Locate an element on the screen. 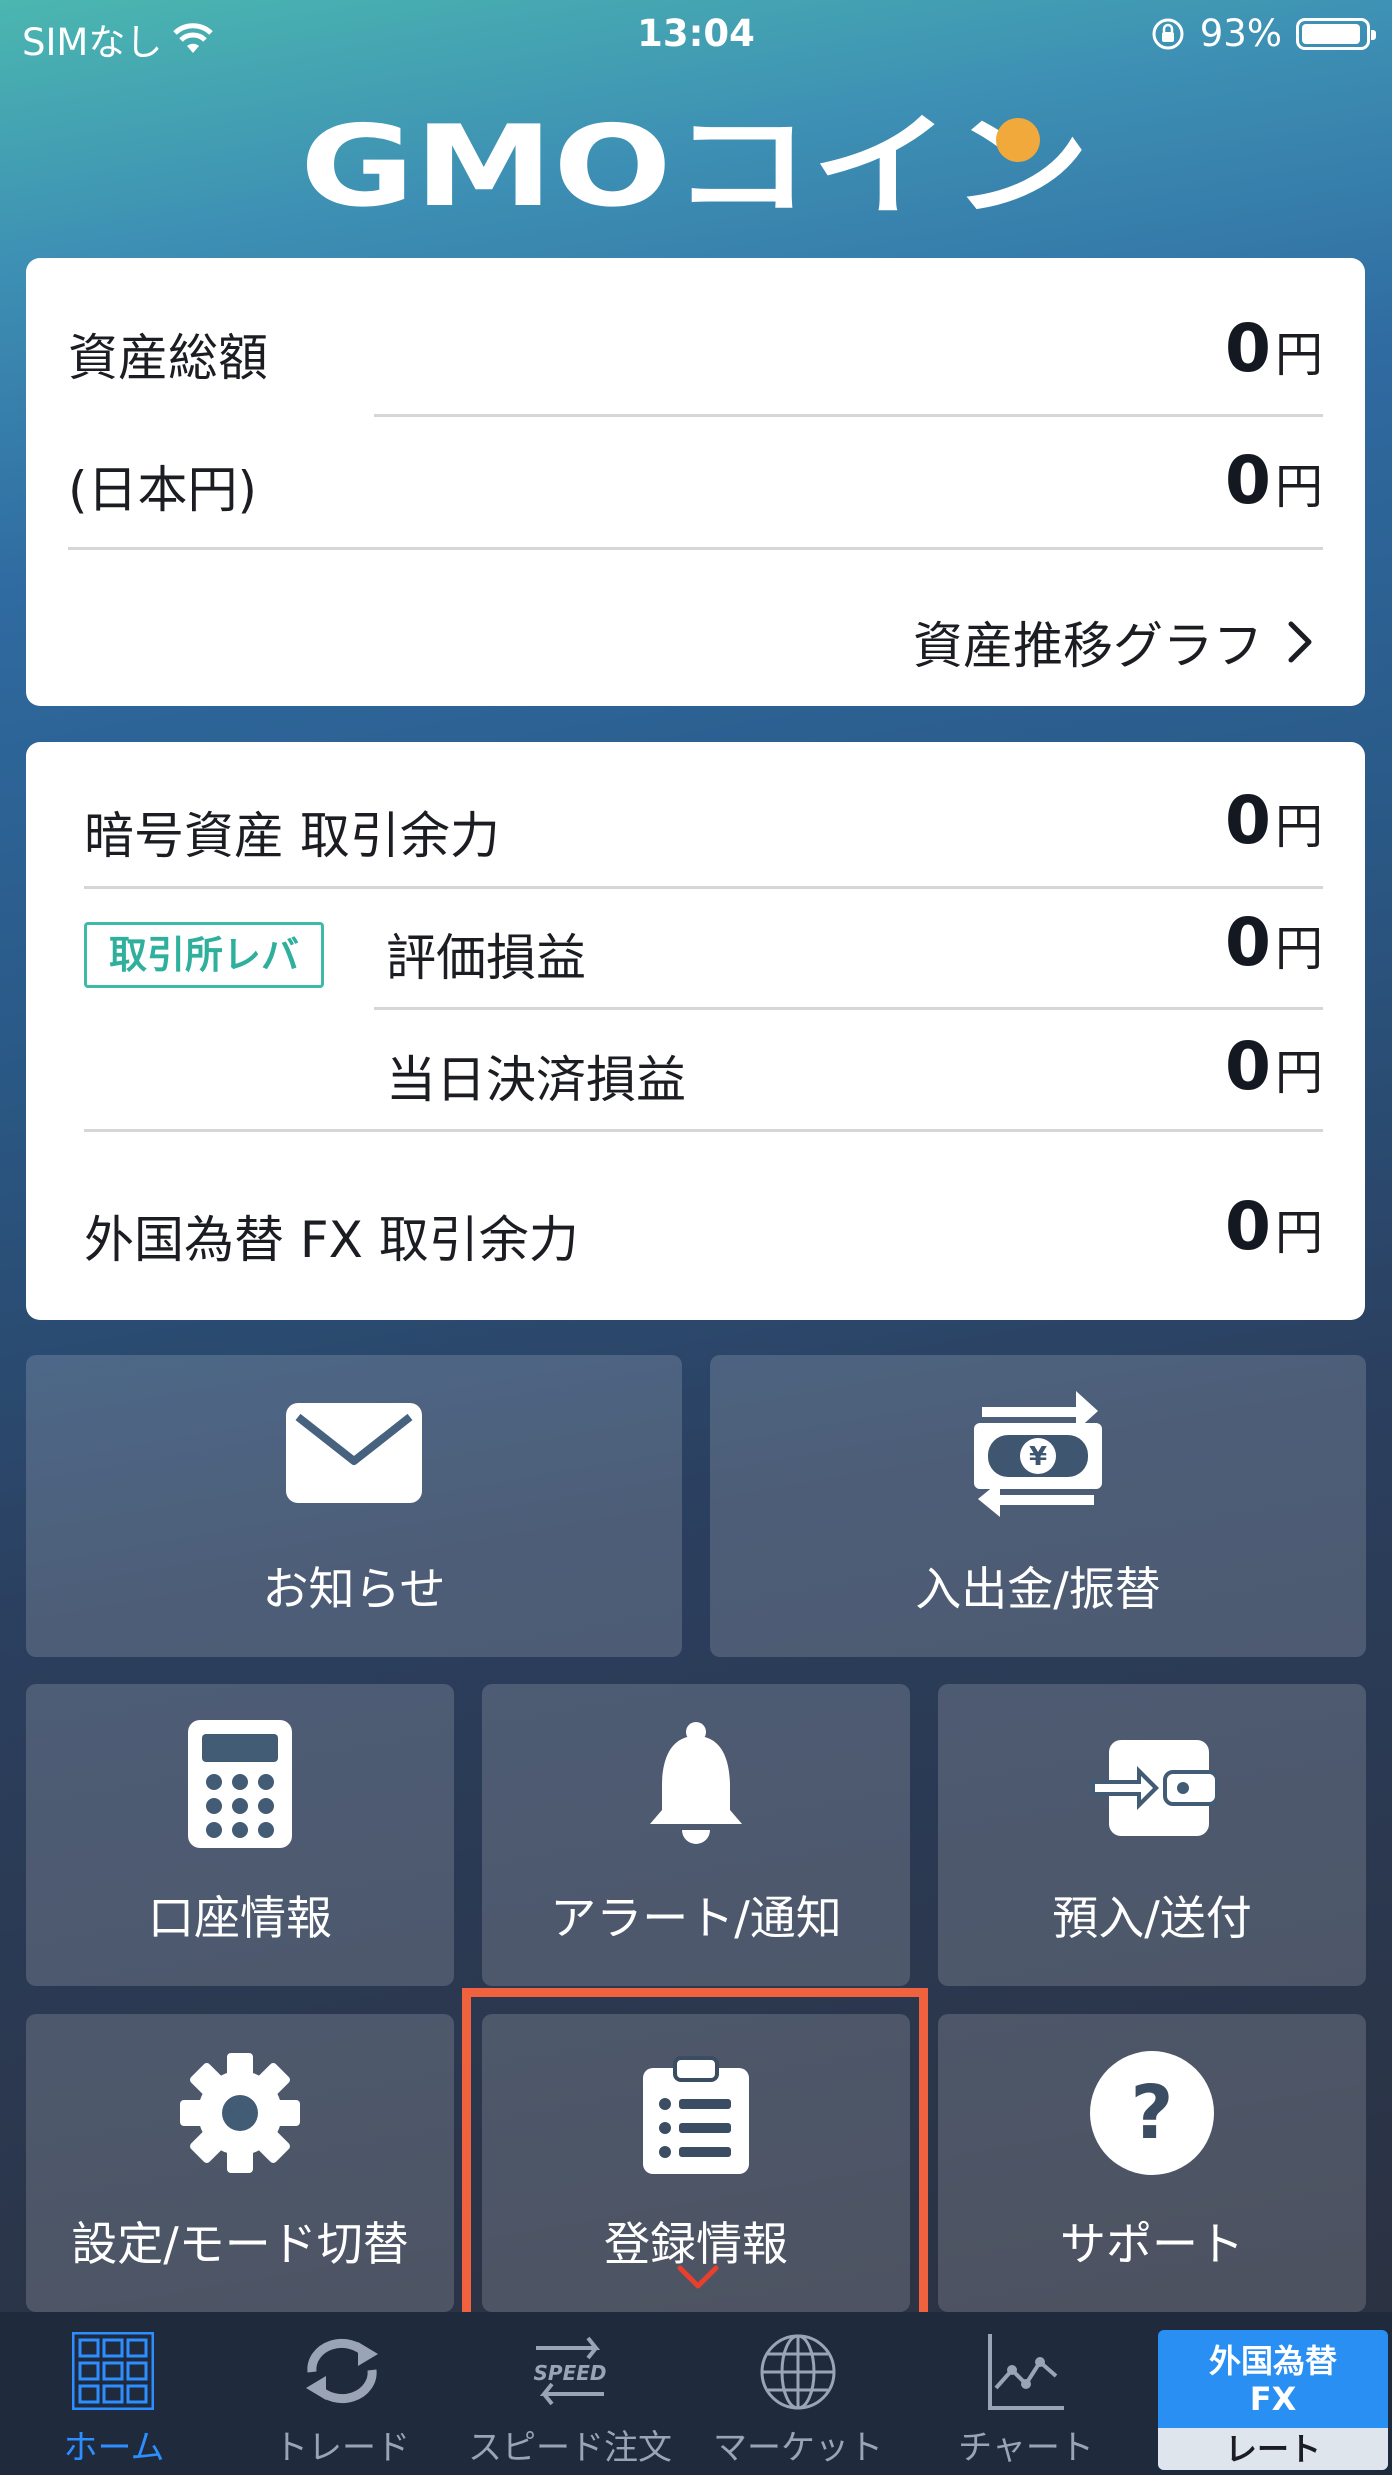  fx-button-fx-label: FX is located at coordinates (1273, 2399).